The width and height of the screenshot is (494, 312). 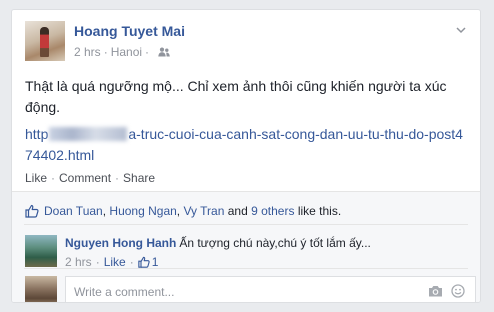 I want to click on post-link-prefix: http, so click(x=36, y=134).